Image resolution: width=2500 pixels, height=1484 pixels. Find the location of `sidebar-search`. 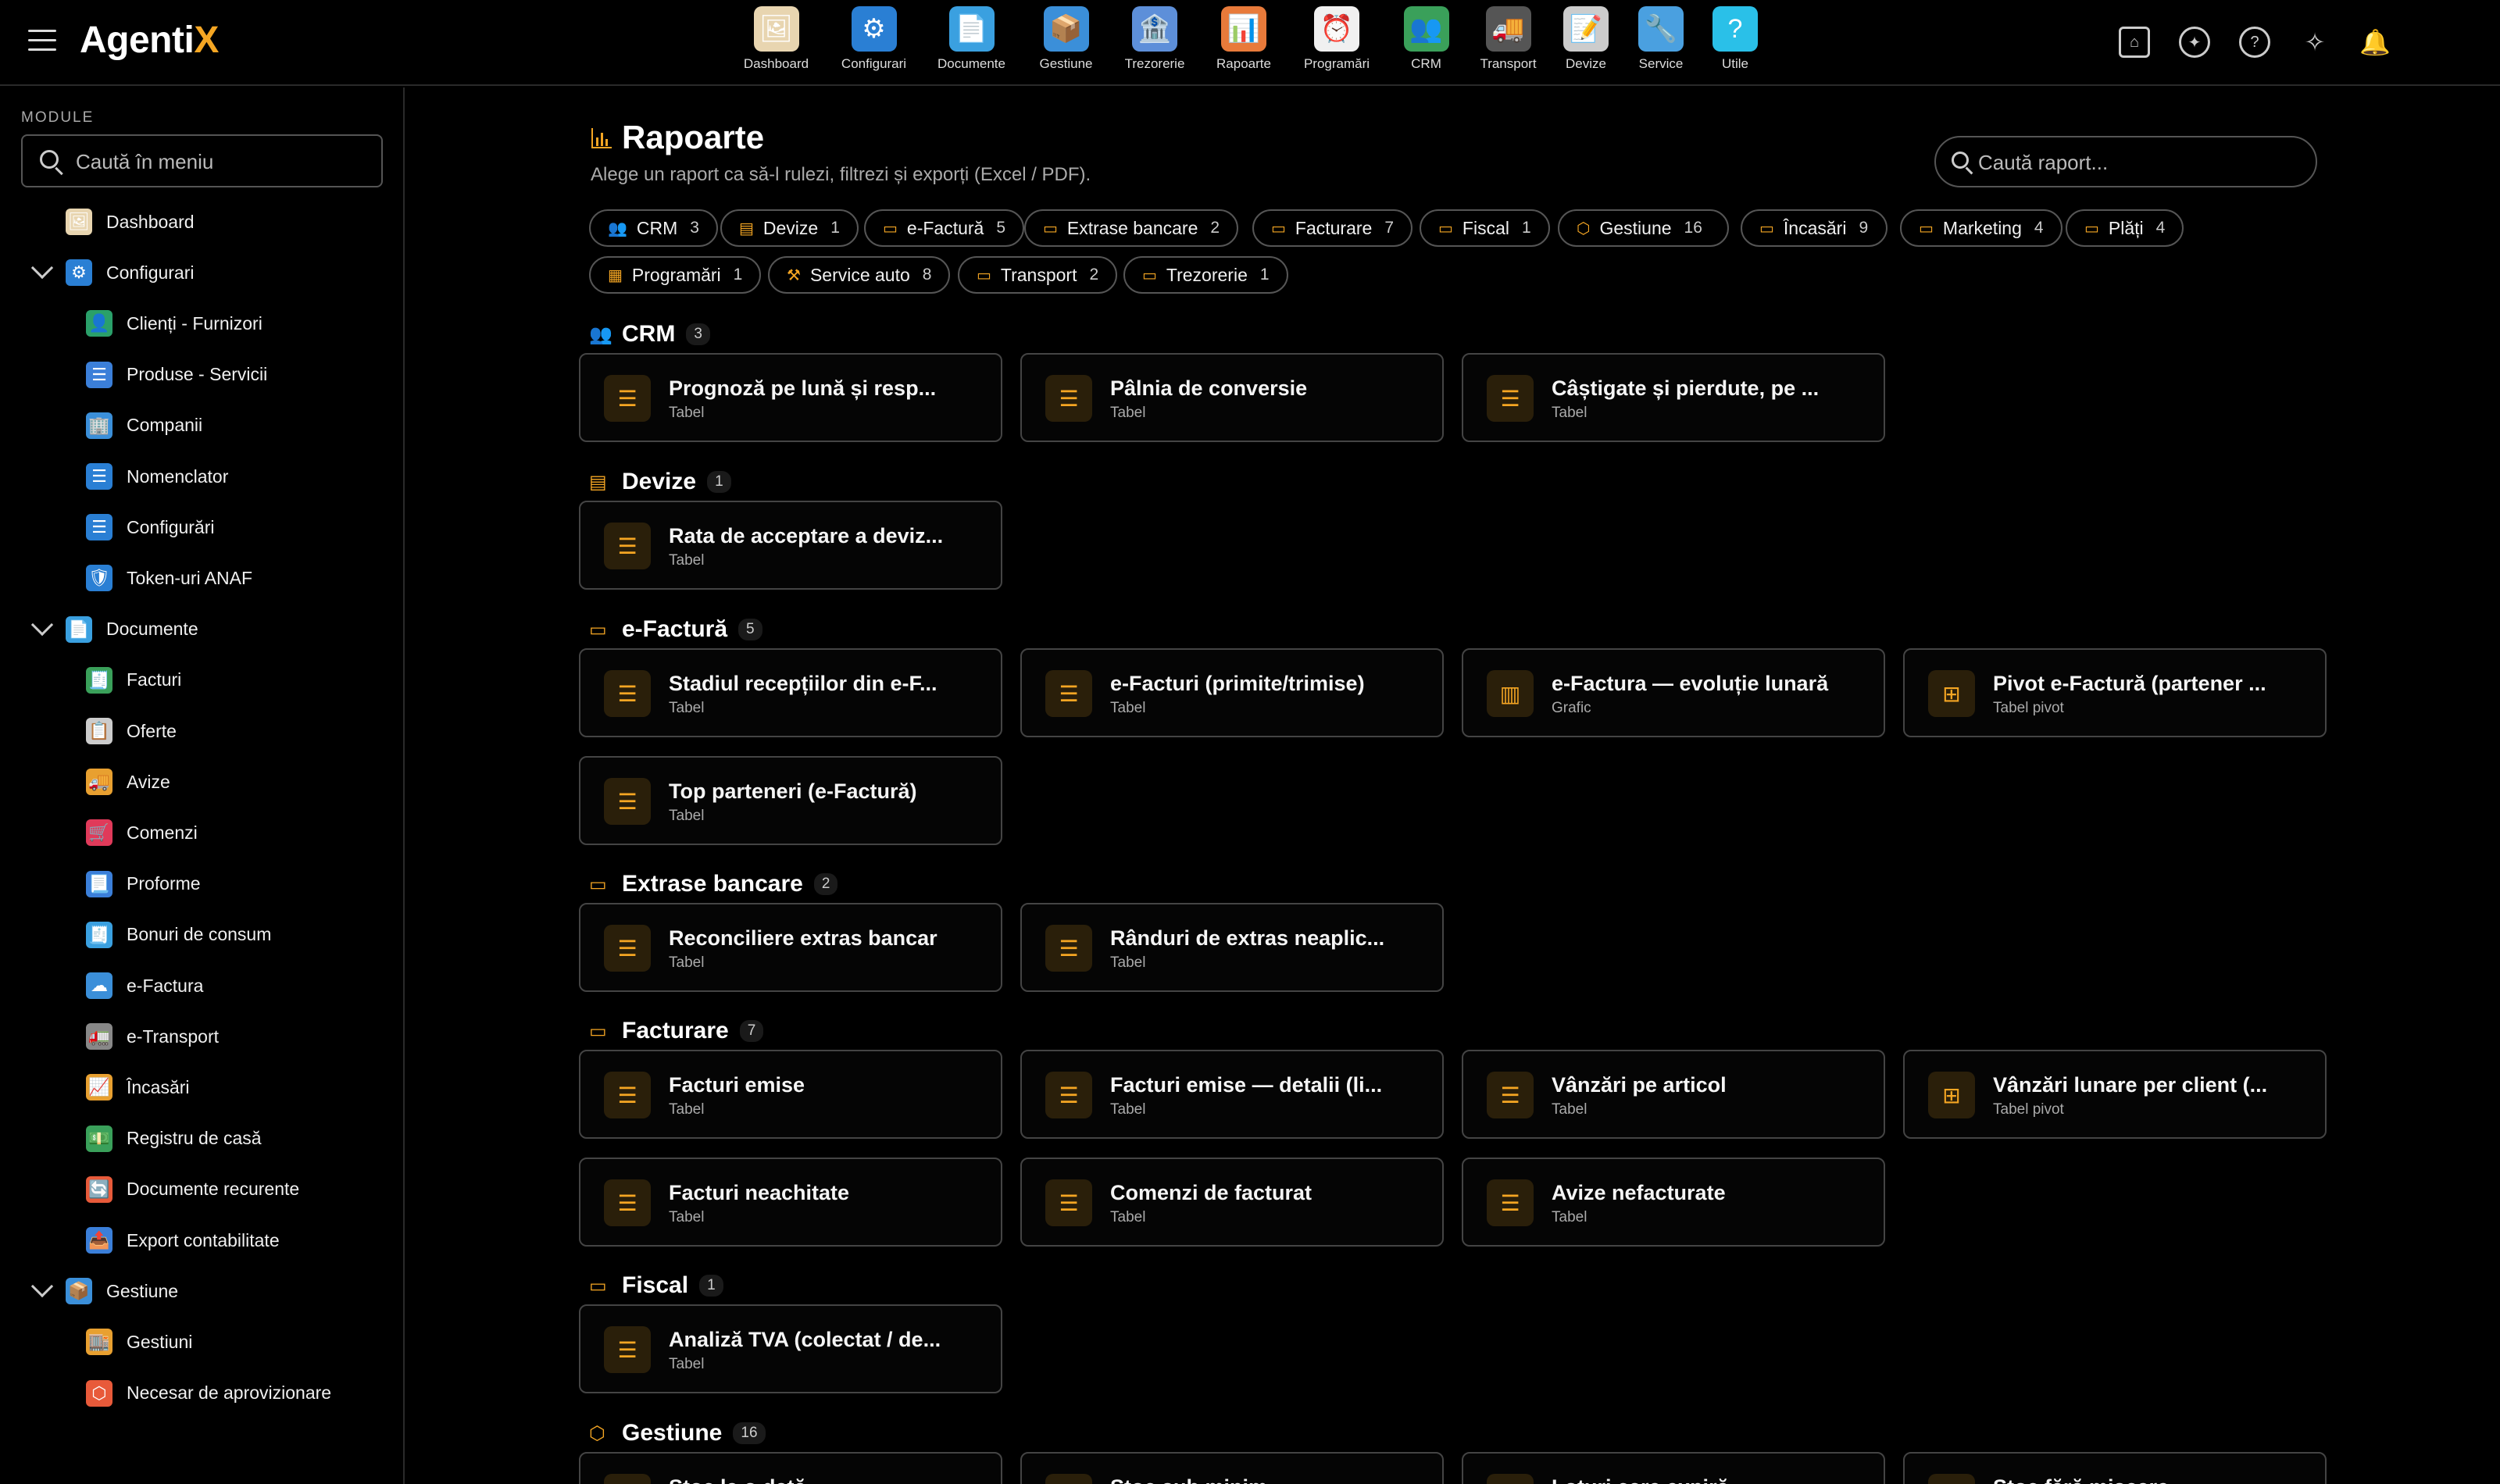

sidebar-search is located at coordinates (202, 160).